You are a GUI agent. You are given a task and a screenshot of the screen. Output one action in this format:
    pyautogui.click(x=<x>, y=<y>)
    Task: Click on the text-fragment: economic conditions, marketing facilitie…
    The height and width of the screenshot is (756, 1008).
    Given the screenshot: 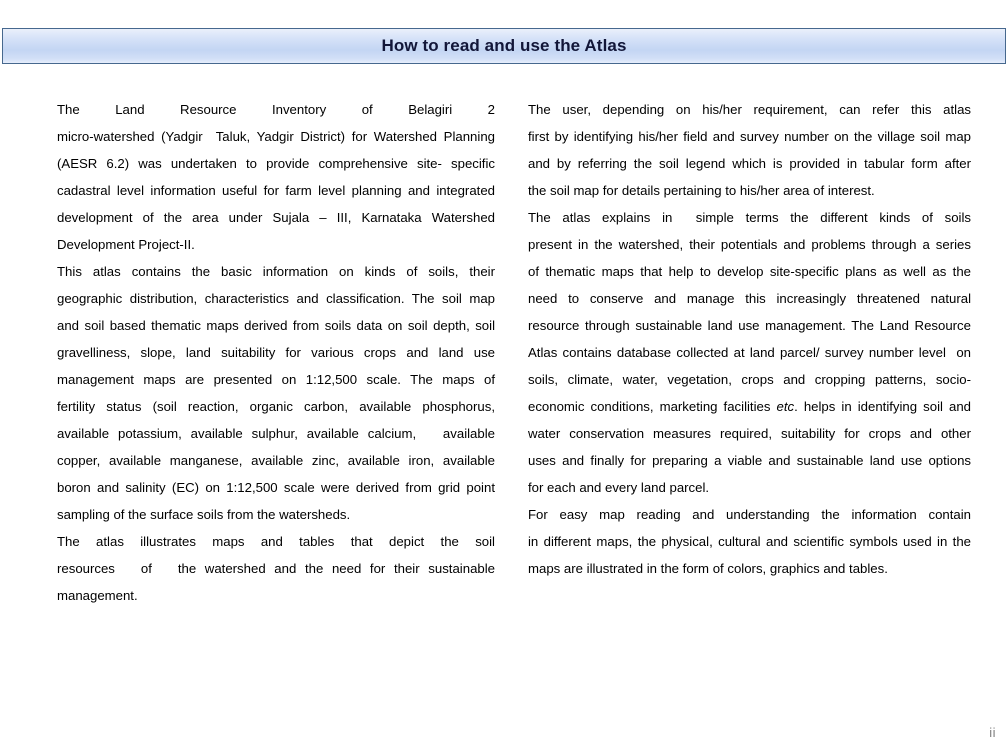 What is the action you would take?
    pyautogui.click(x=652, y=406)
    